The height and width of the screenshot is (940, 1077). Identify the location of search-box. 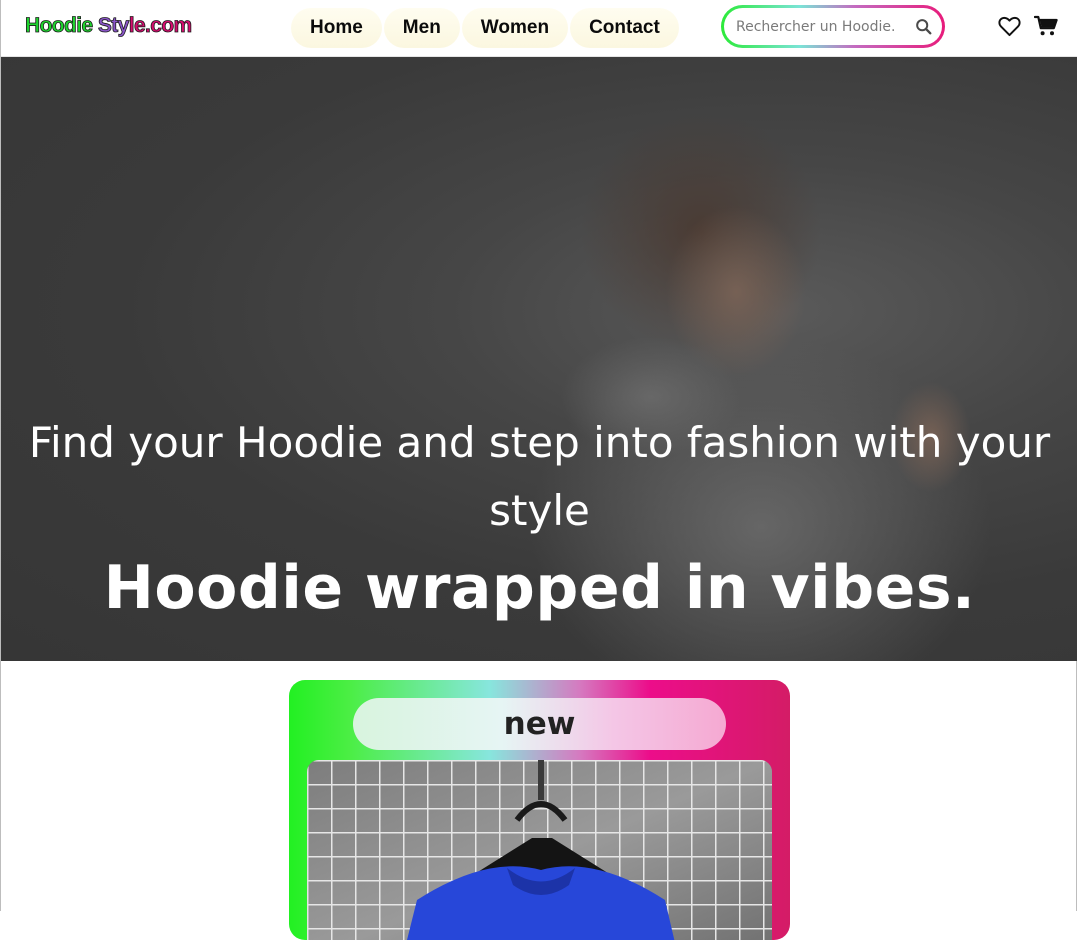
(833, 26).